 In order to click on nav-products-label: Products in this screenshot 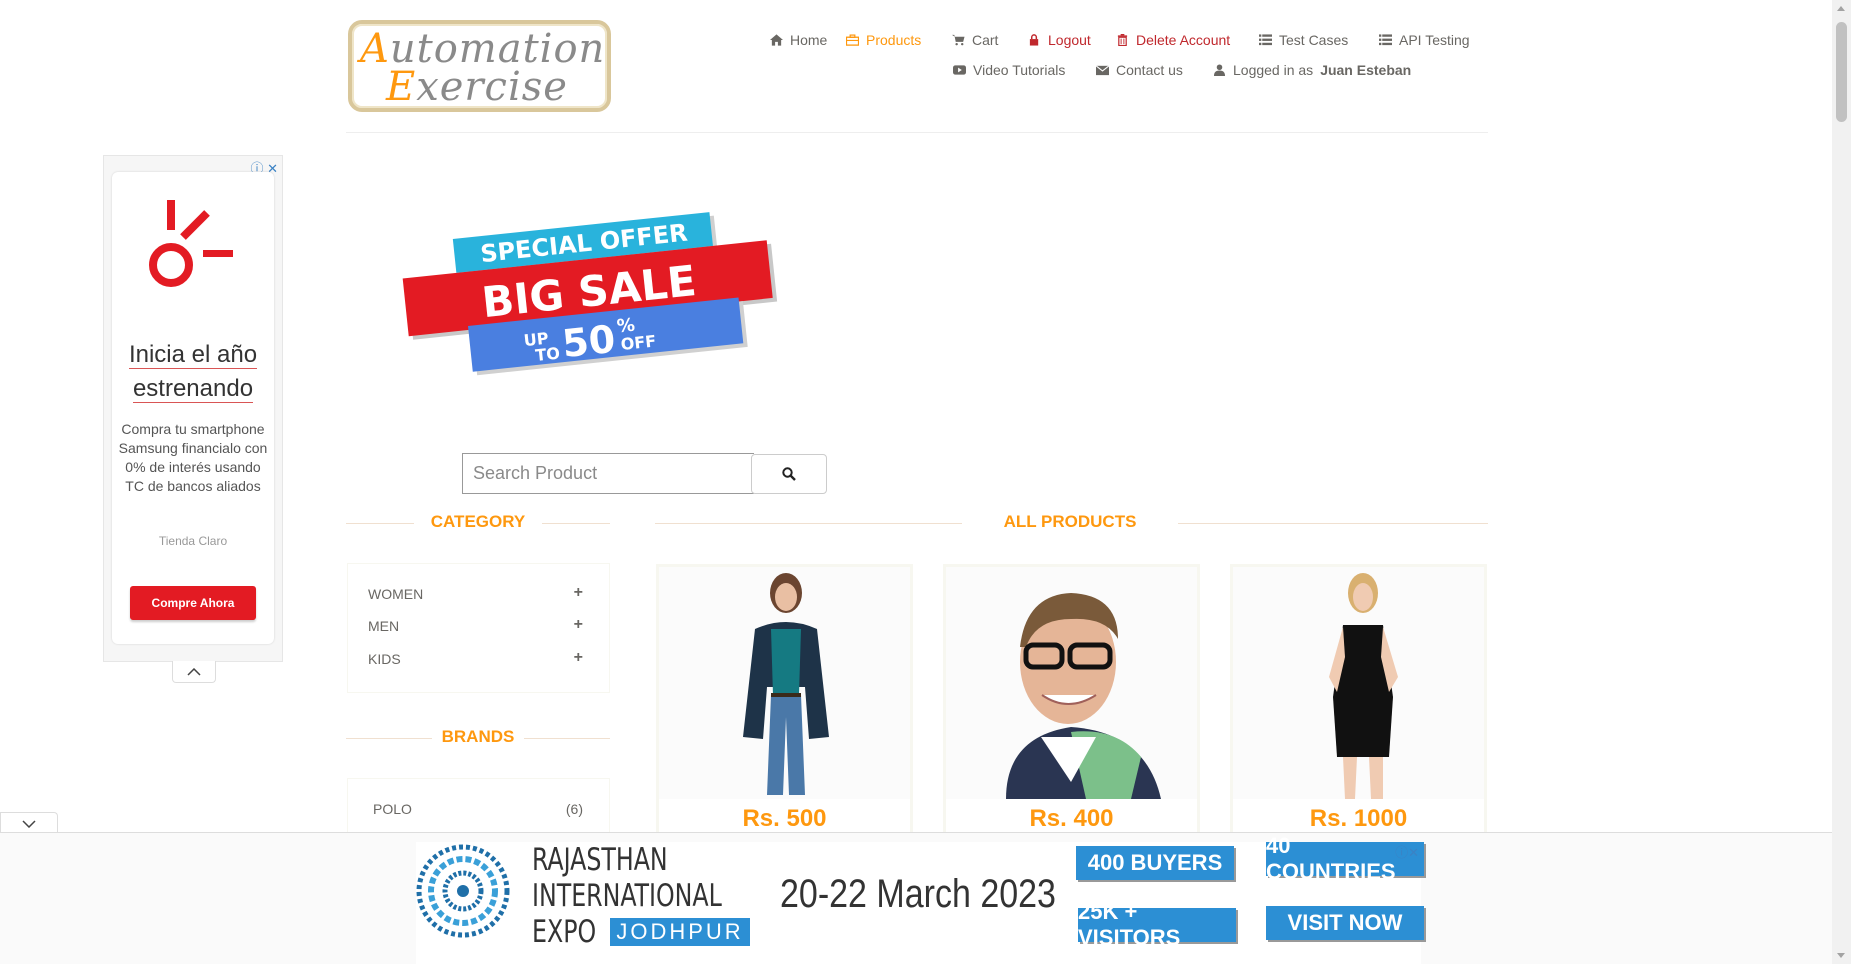, I will do `click(894, 40)`.